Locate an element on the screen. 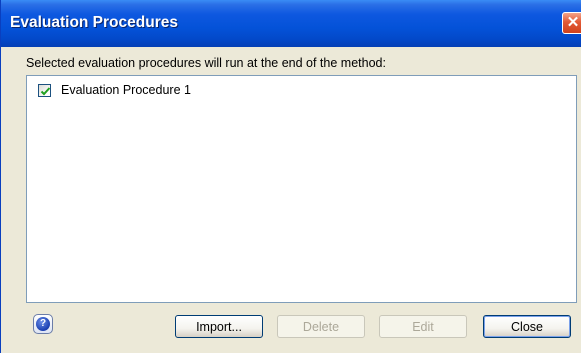 Image resolution: width=581 pixels, height=353 pixels. procedure-checkbox is located at coordinates (44, 90).